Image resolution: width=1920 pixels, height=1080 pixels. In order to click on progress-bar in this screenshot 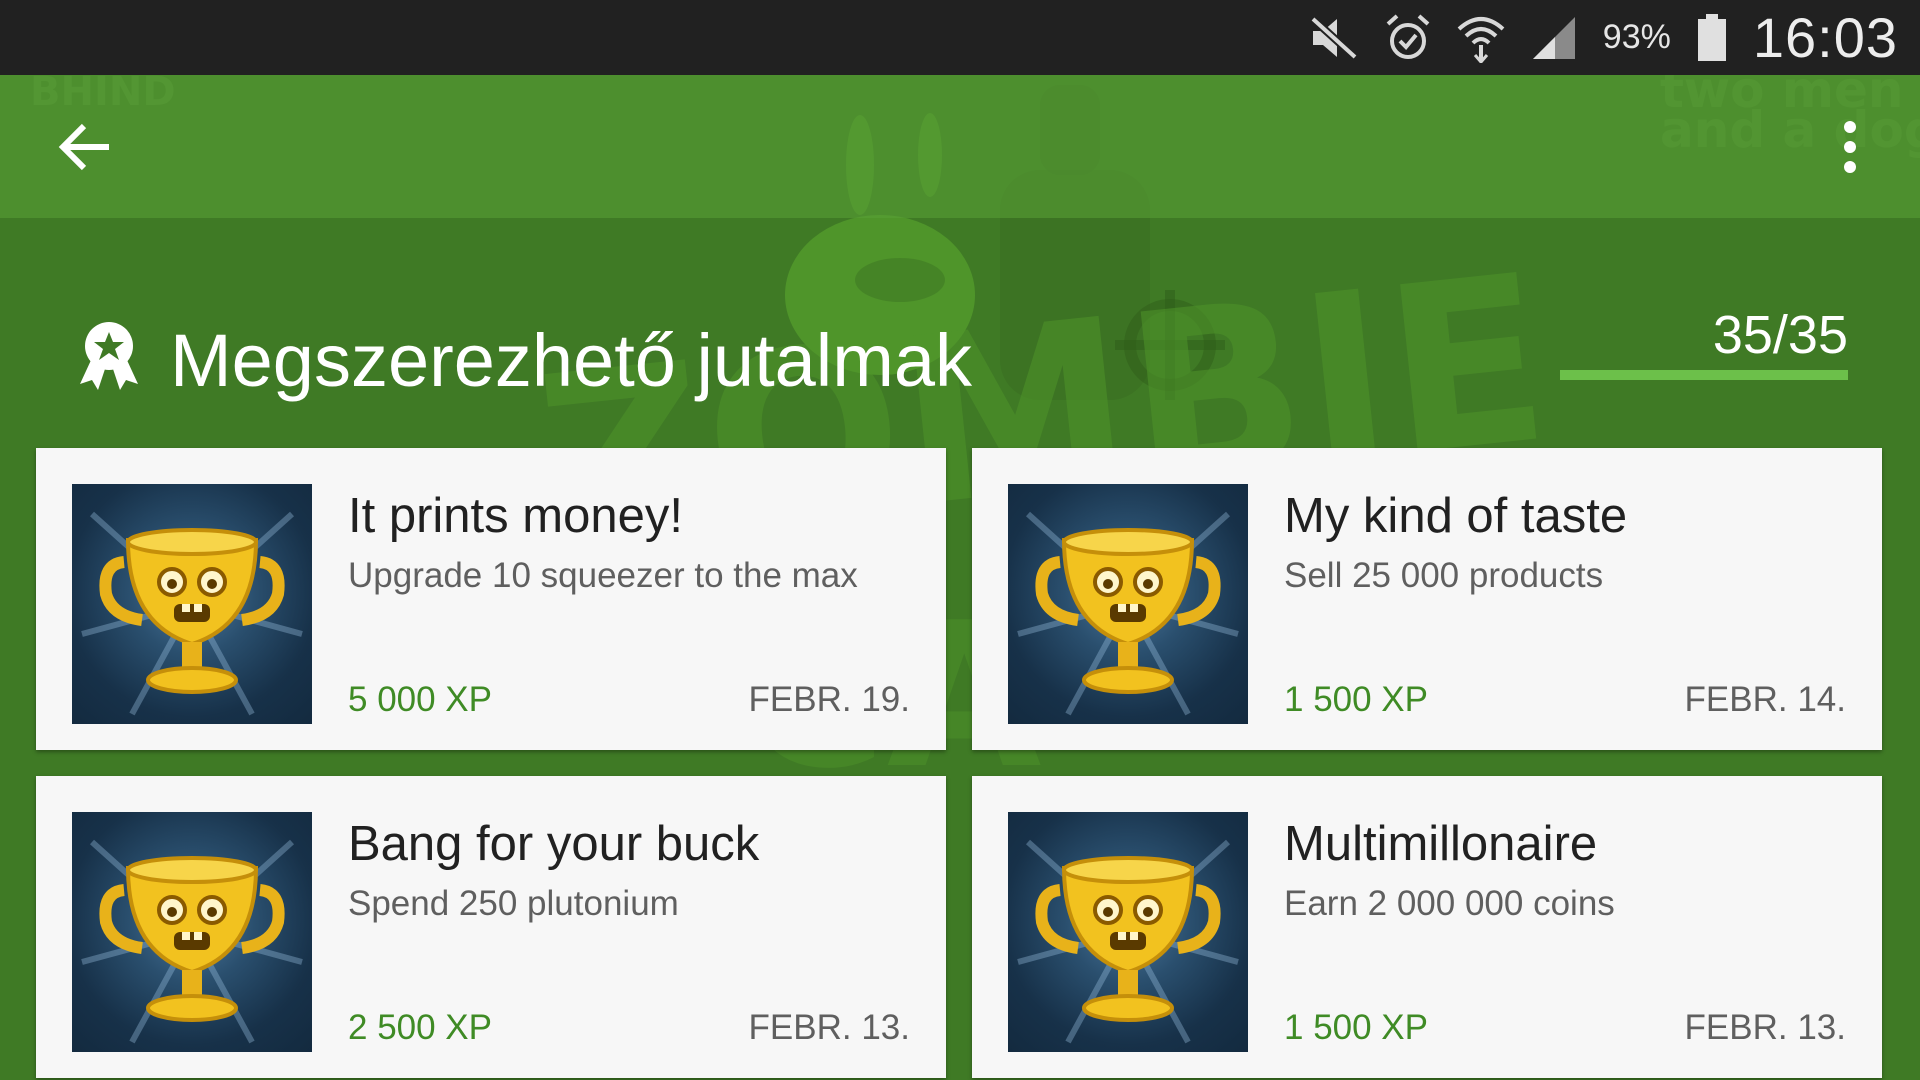, I will do `click(1704, 375)`.